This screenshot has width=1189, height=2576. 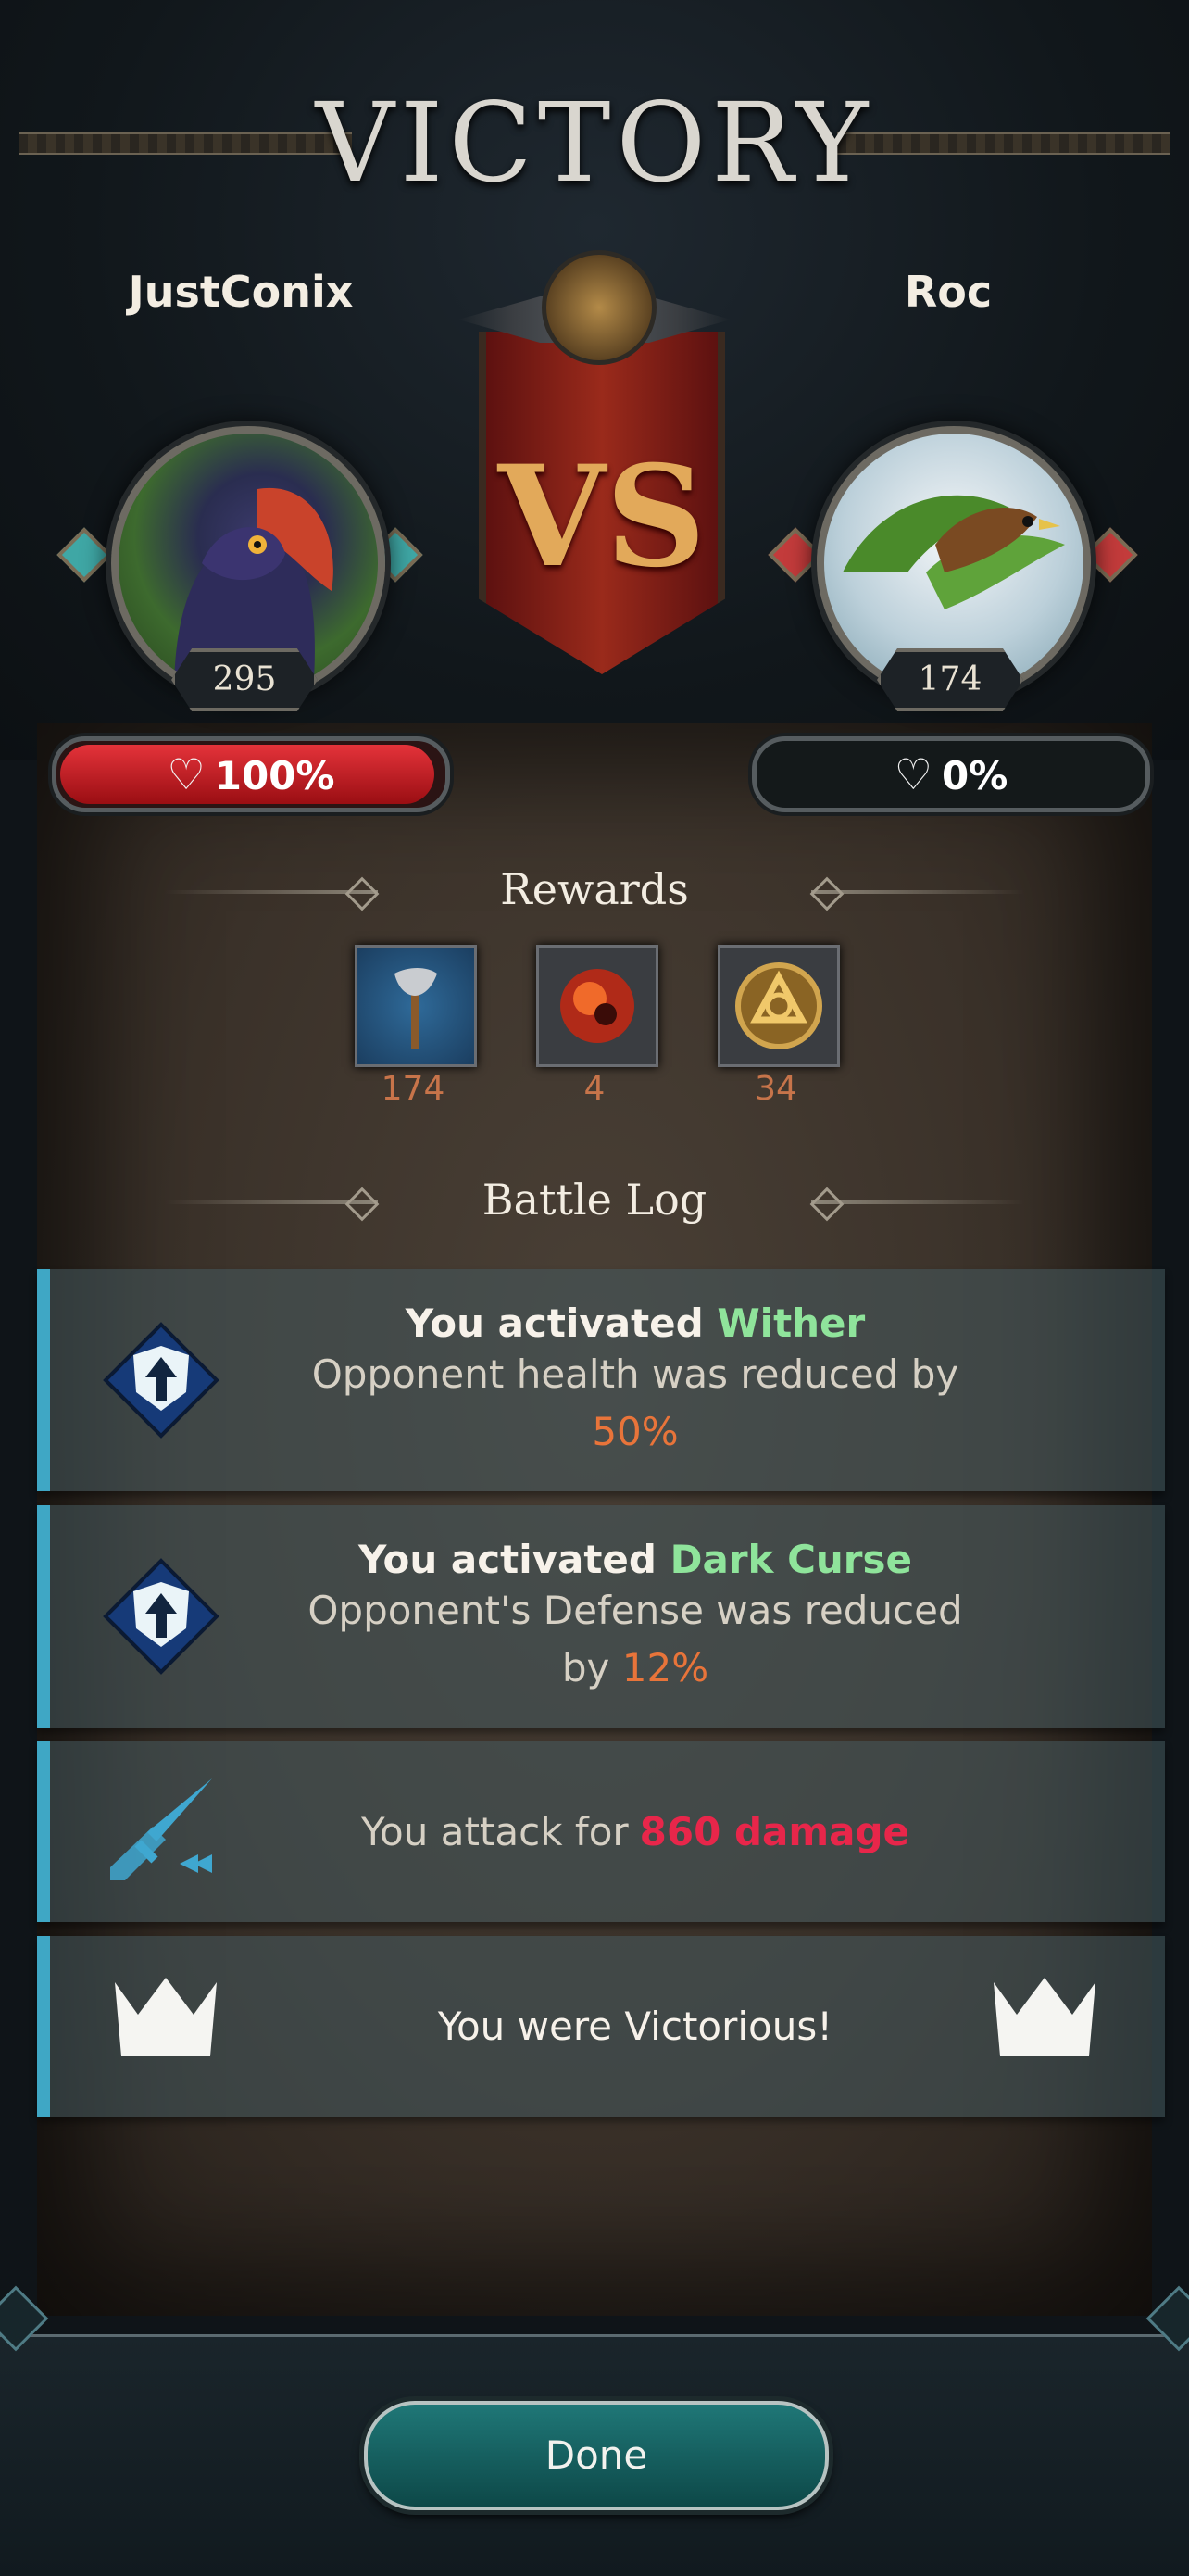 I want to click on vs-label: VS, so click(x=602, y=516).